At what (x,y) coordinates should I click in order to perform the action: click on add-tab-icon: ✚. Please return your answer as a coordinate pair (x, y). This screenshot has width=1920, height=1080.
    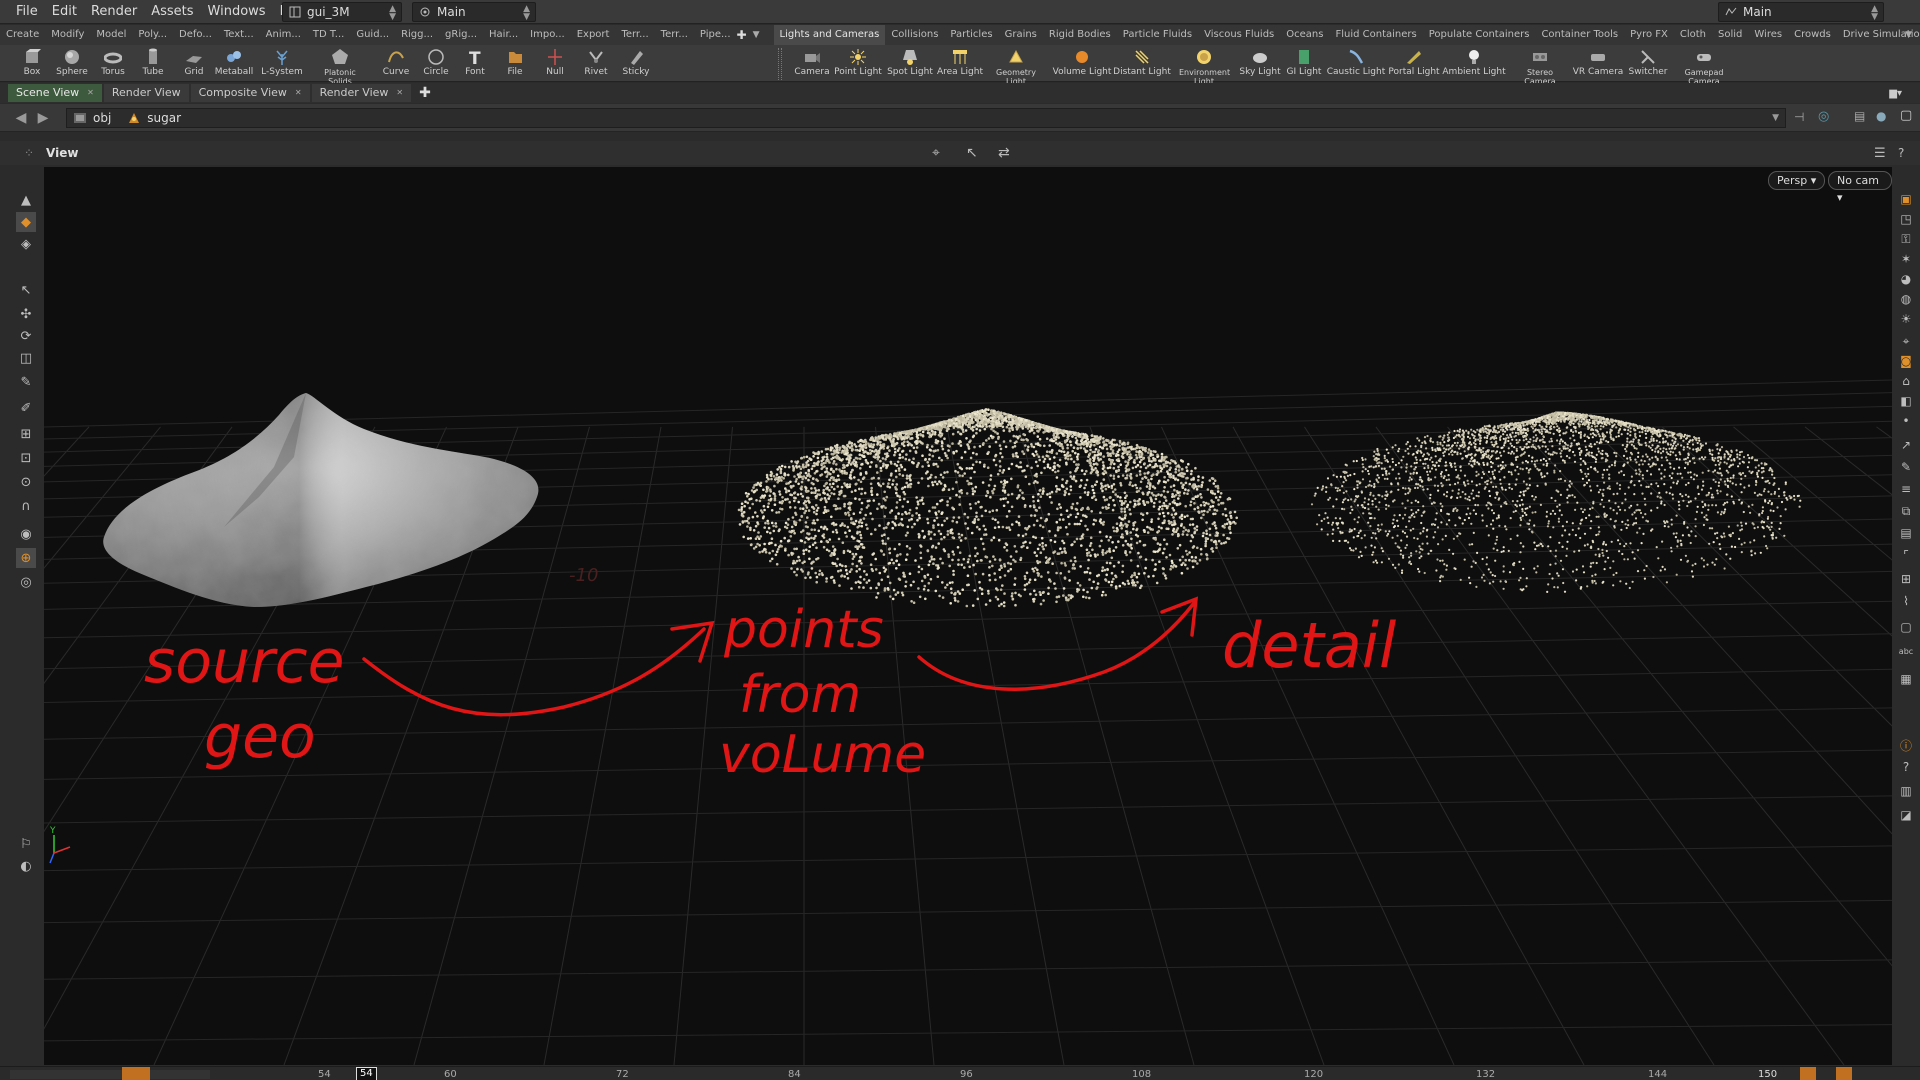
    Looking at the image, I should click on (425, 93).